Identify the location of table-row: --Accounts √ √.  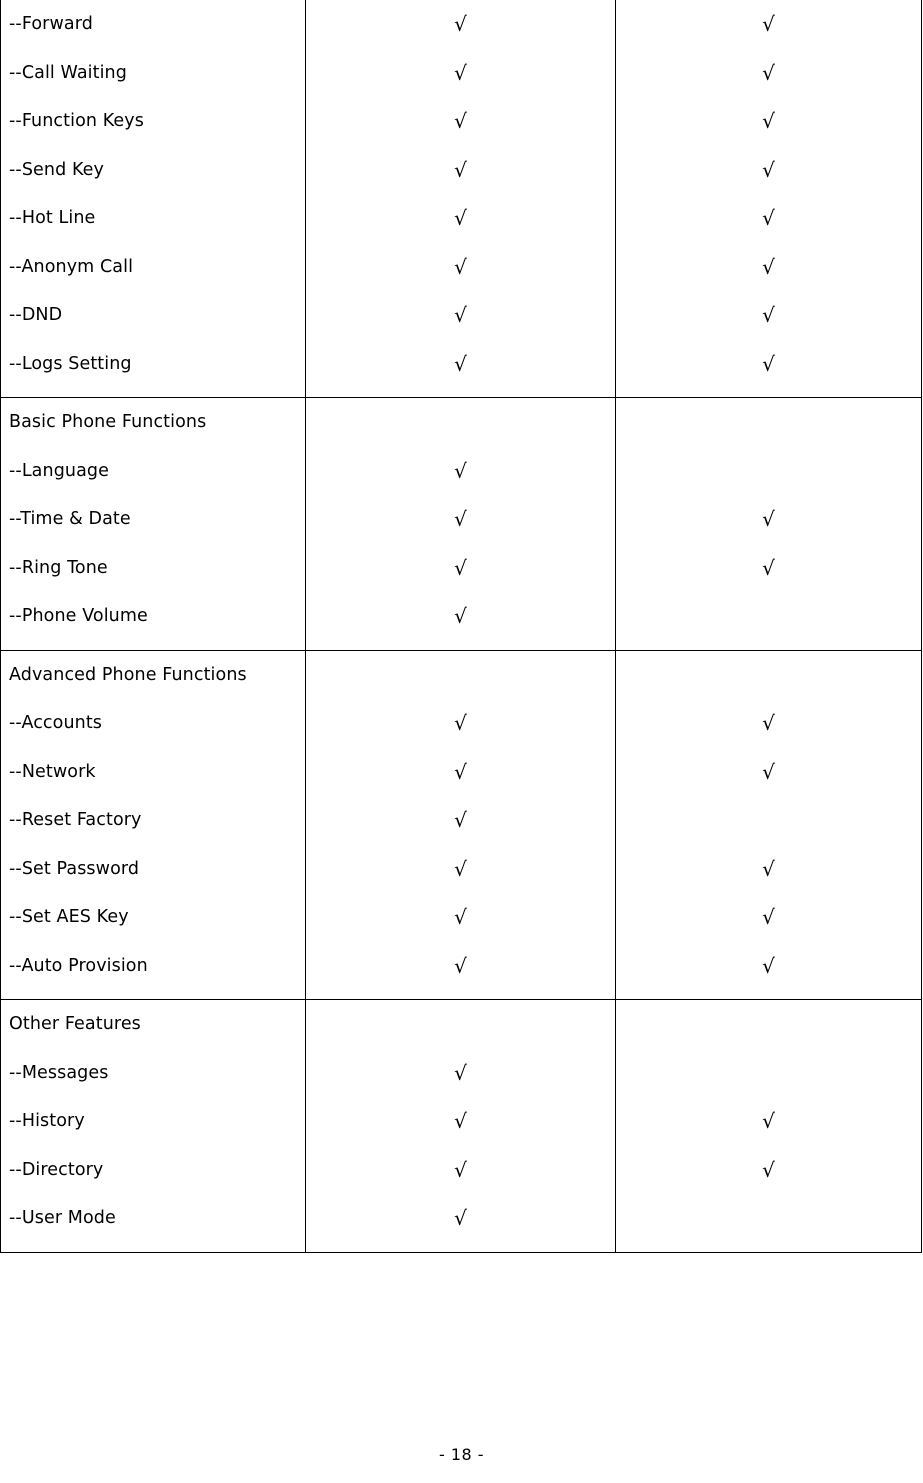
(461, 723).